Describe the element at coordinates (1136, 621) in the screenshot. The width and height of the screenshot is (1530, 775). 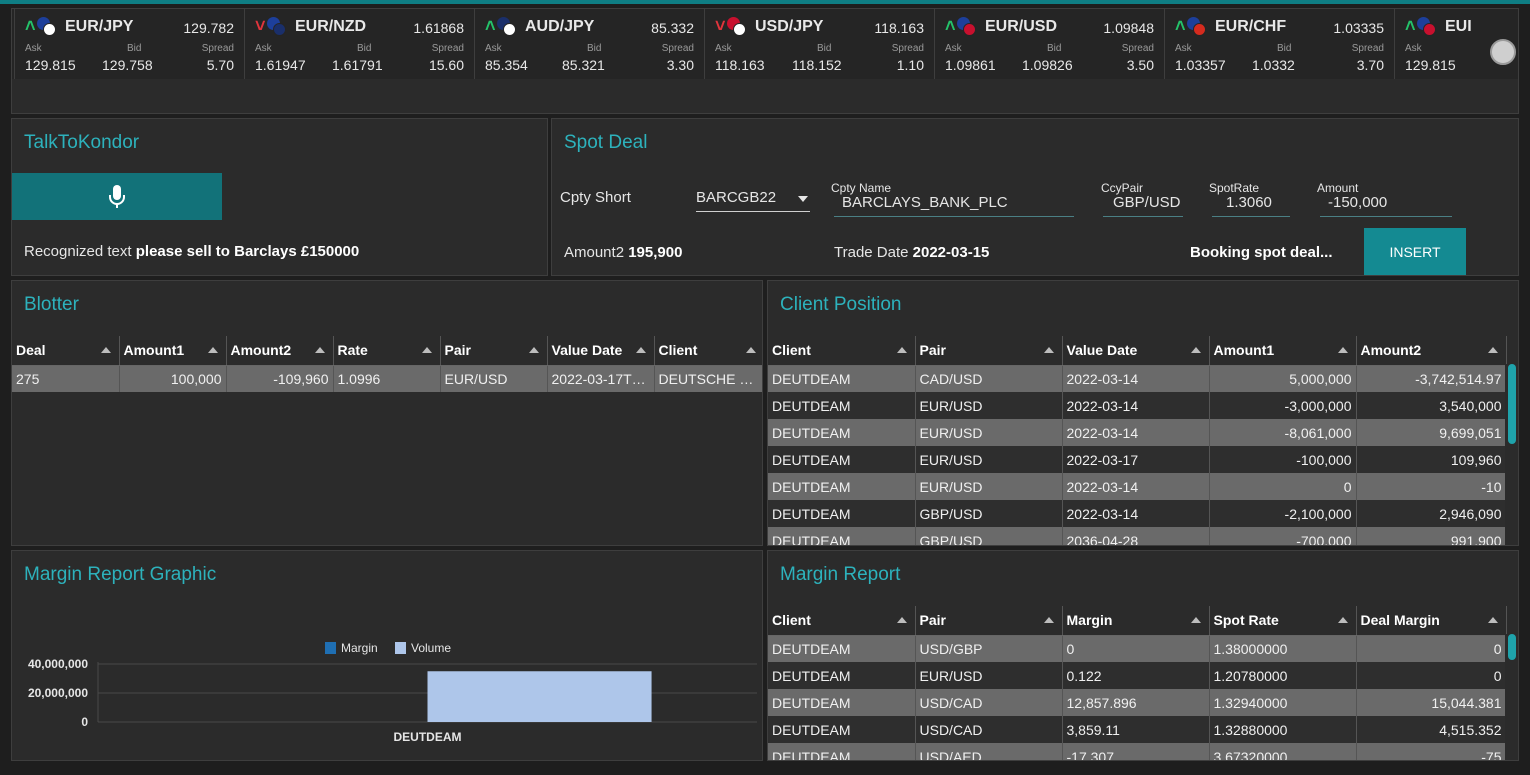
I see `column-header: Margin` at that location.